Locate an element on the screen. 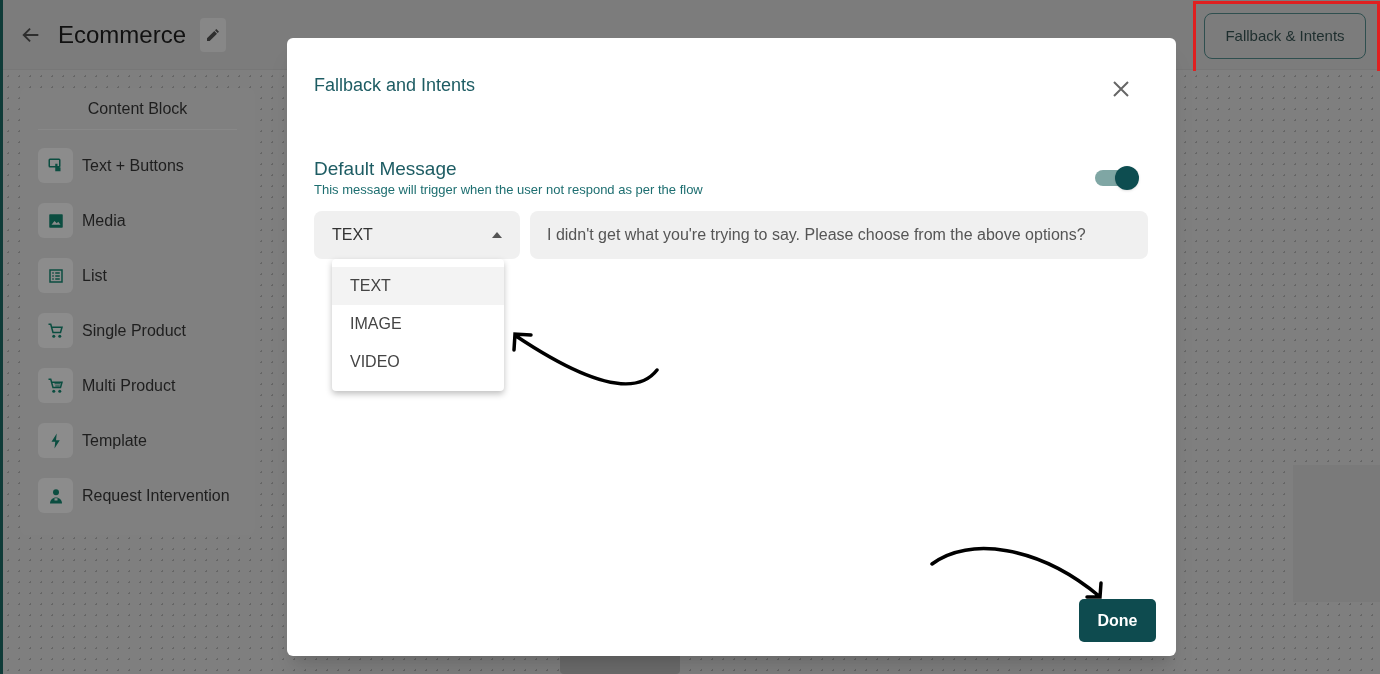 Image resolution: width=1380 pixels, height=674 pixels. block-label: Template is located at coordinates (114, 440).